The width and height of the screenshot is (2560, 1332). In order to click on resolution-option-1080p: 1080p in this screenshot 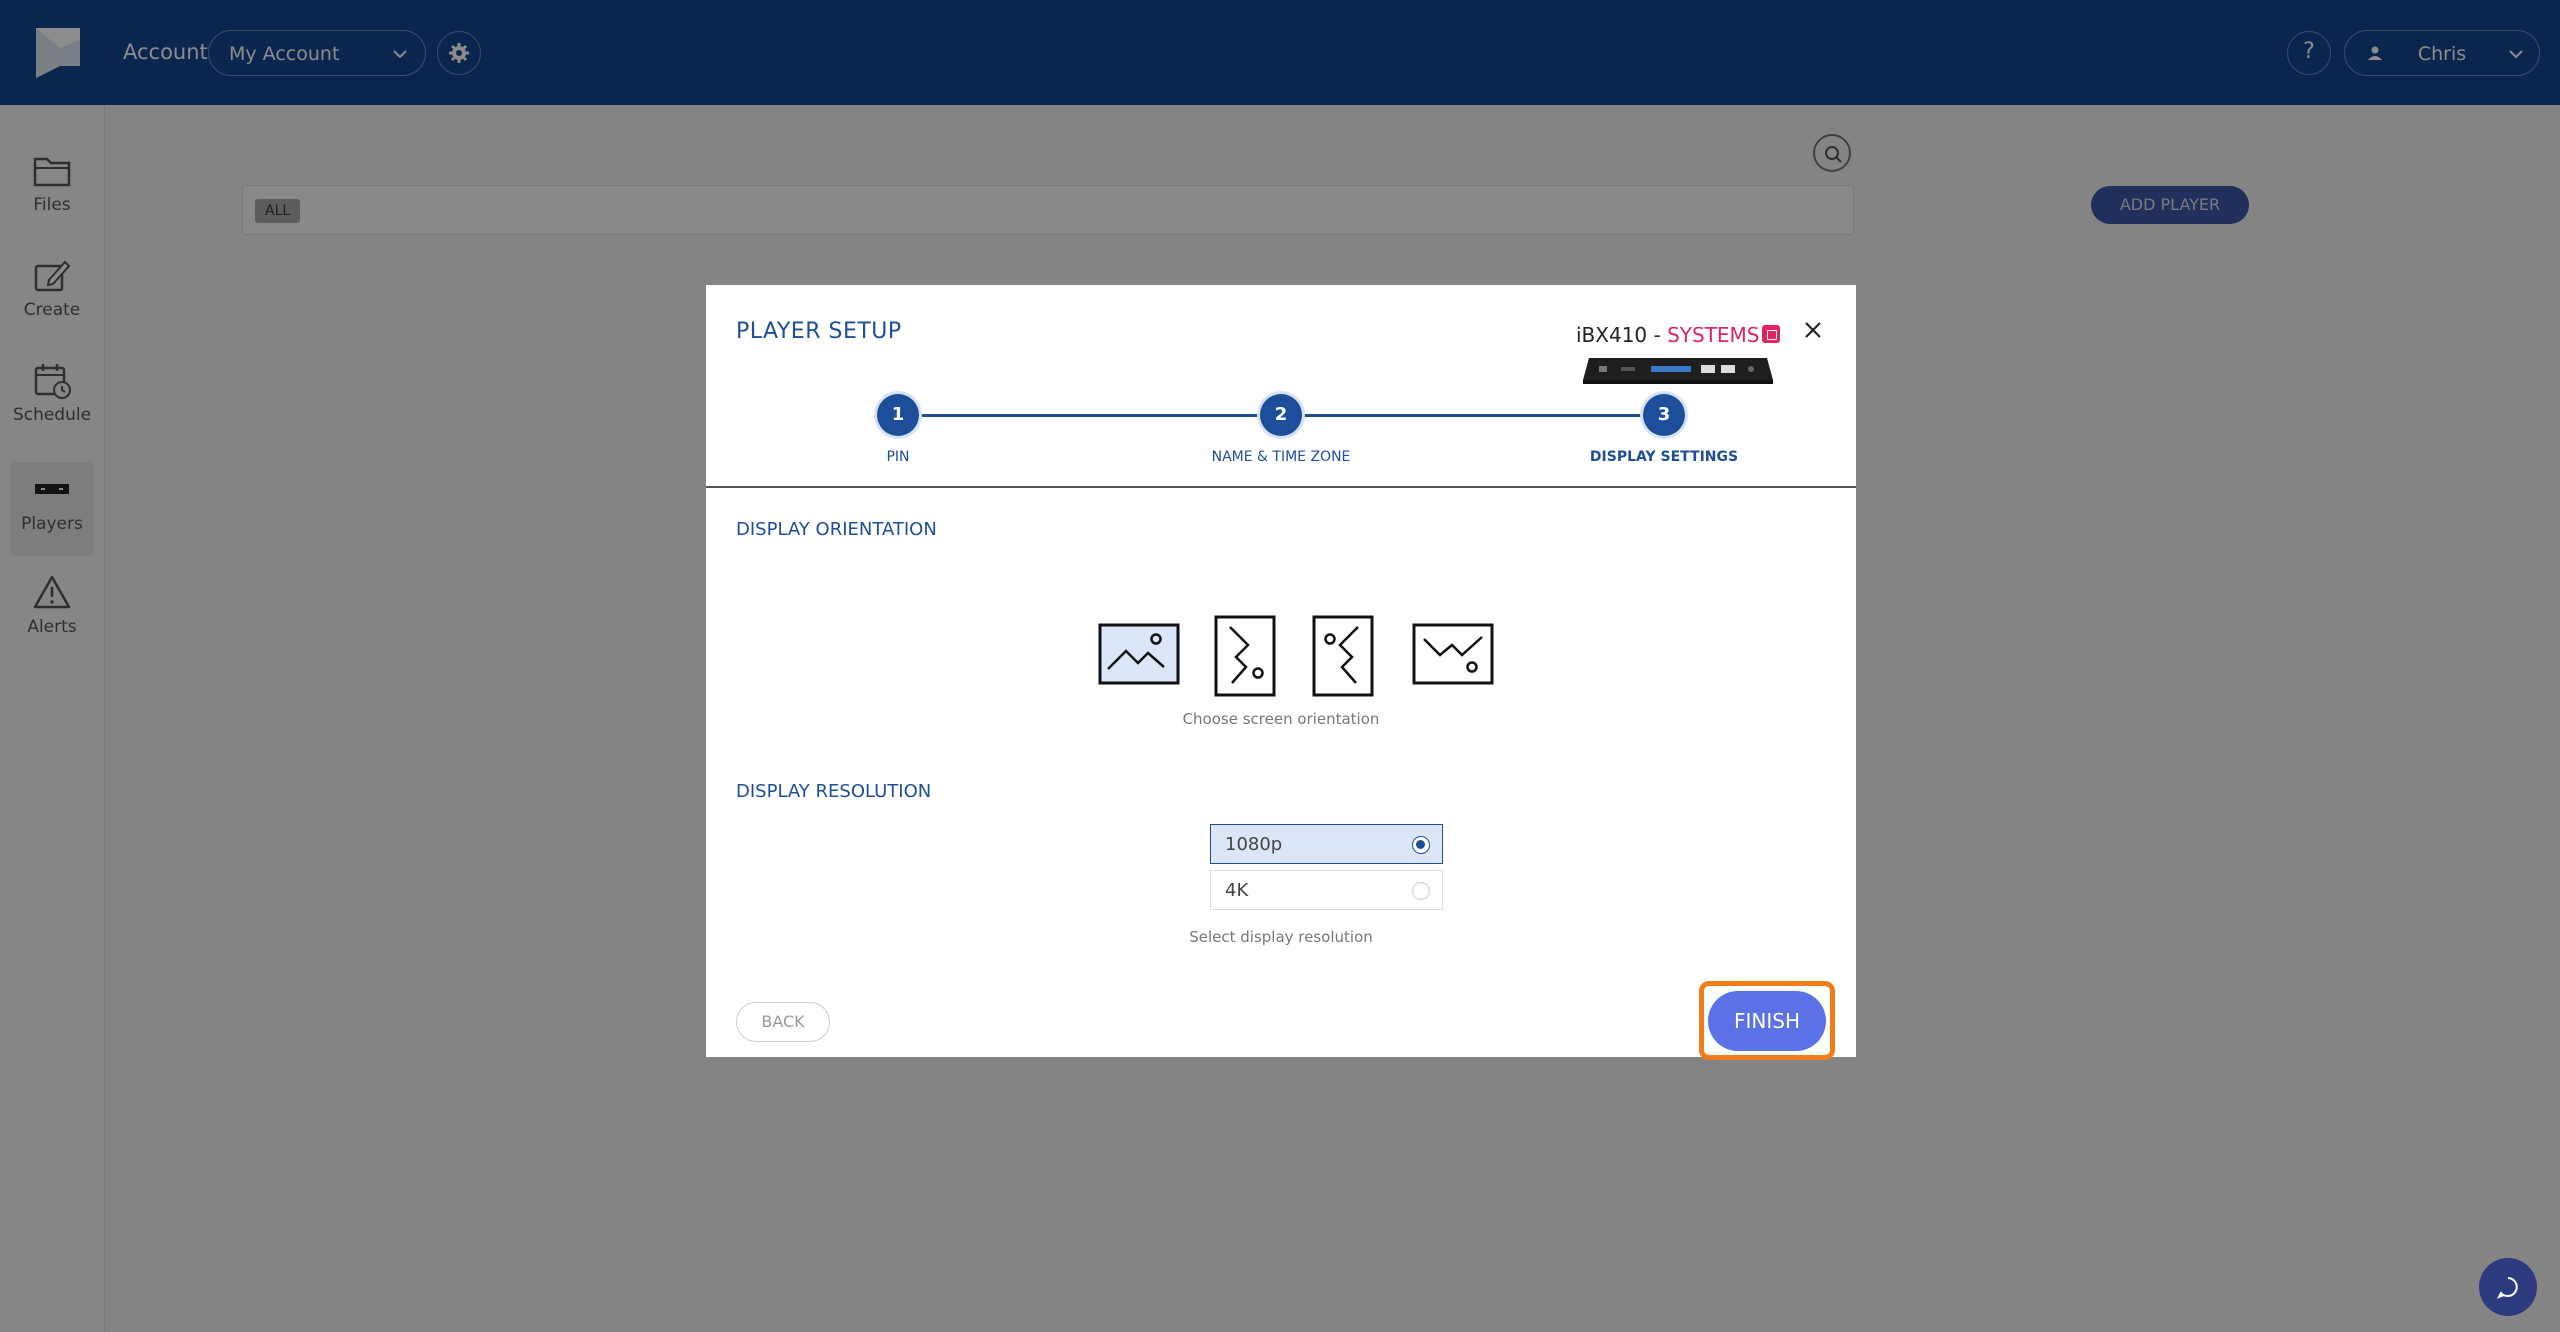, I will do `click(1326, 844)`.